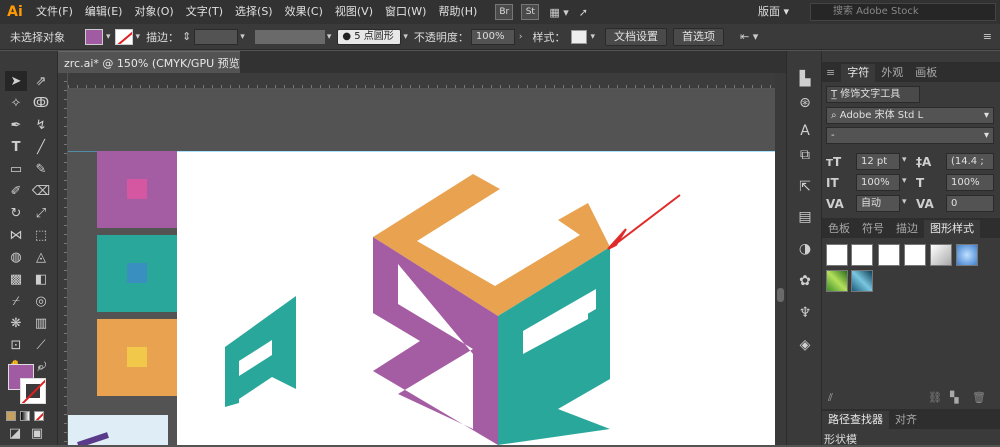 This screenshot has height=447, width=1000. What do you see at coordinates (104, 12) in the screenshot?
I see `menu-edit: 编辑(E)` at bounding box center [104, 12].